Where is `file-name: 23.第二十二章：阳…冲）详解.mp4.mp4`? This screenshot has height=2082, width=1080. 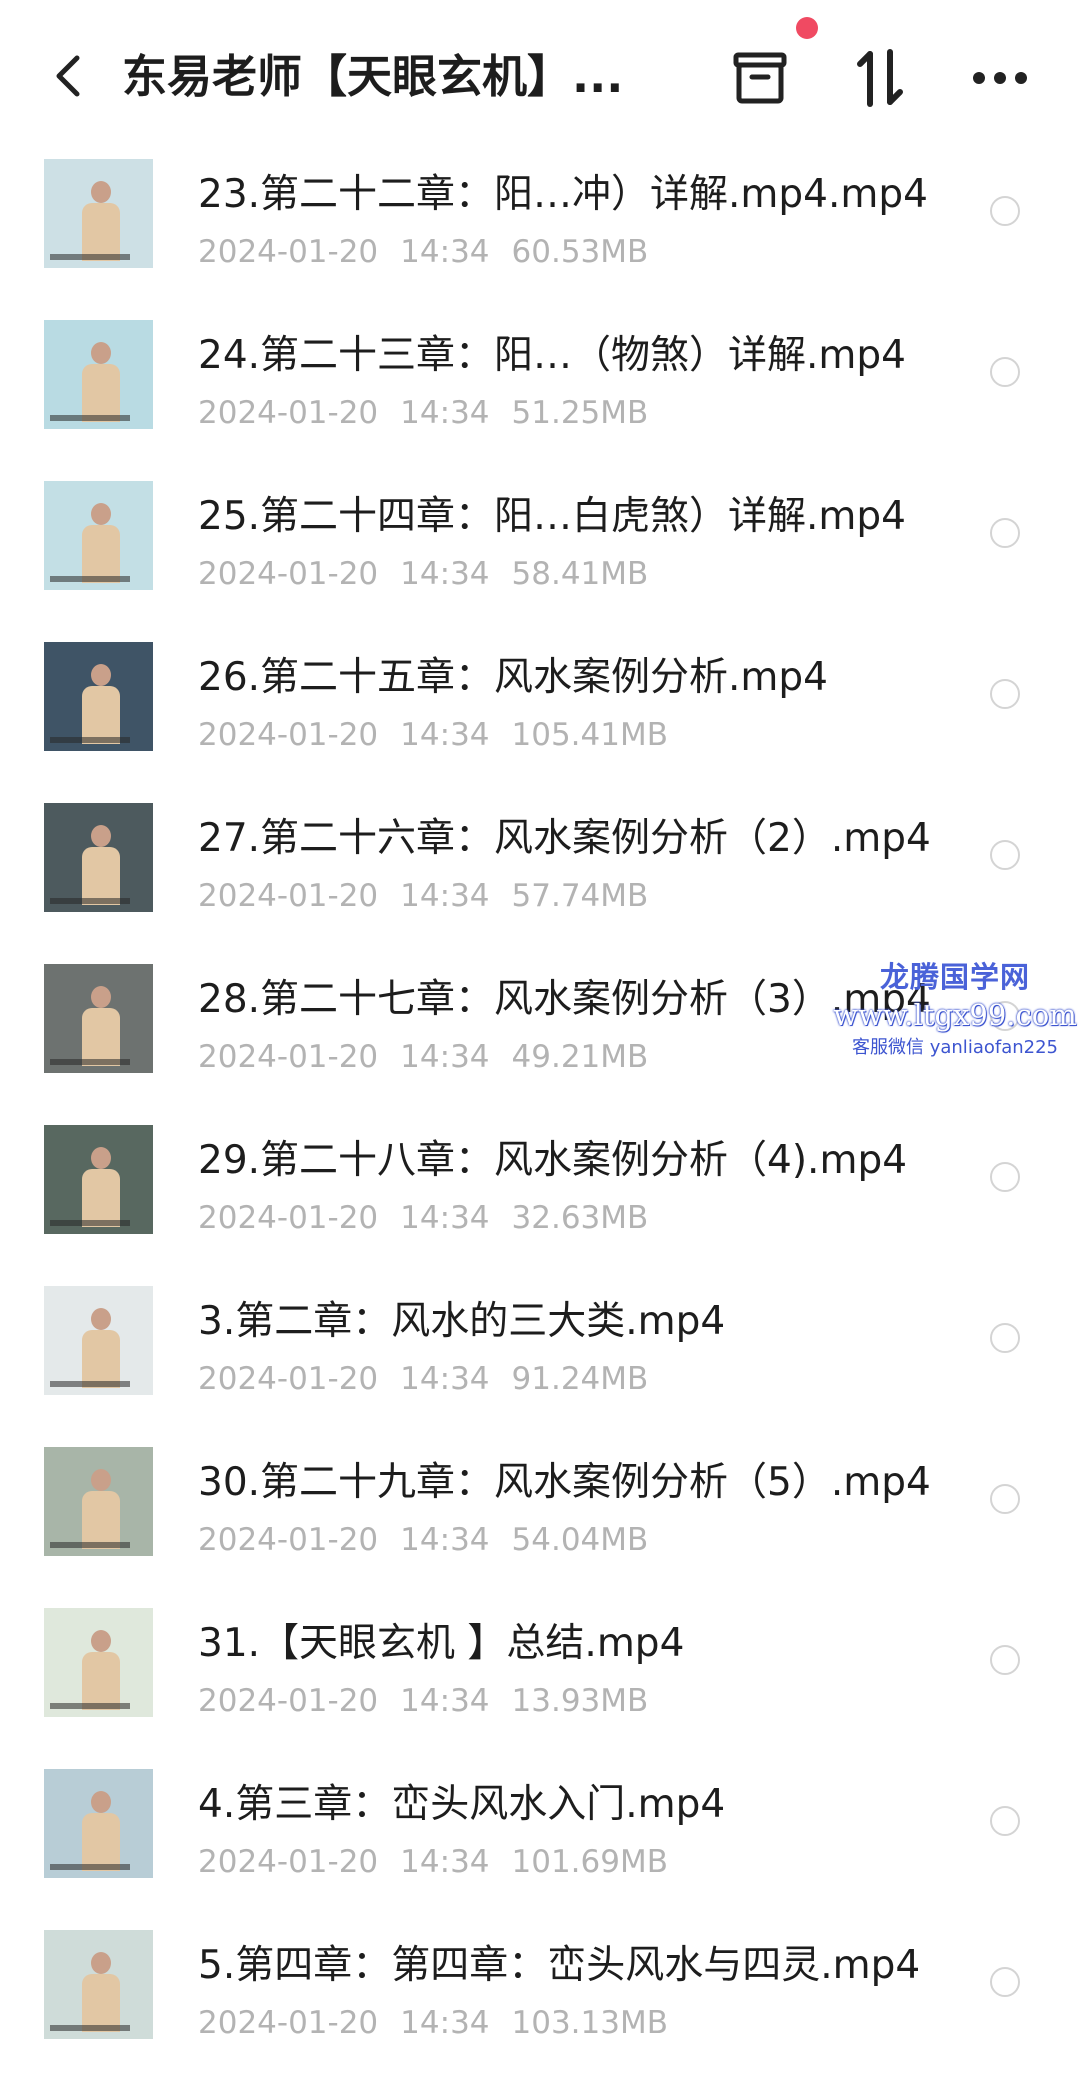
file-name: 23.第二十二章：阳…冲）详解.mp4.mp4 is located at coordinates (563, 194).